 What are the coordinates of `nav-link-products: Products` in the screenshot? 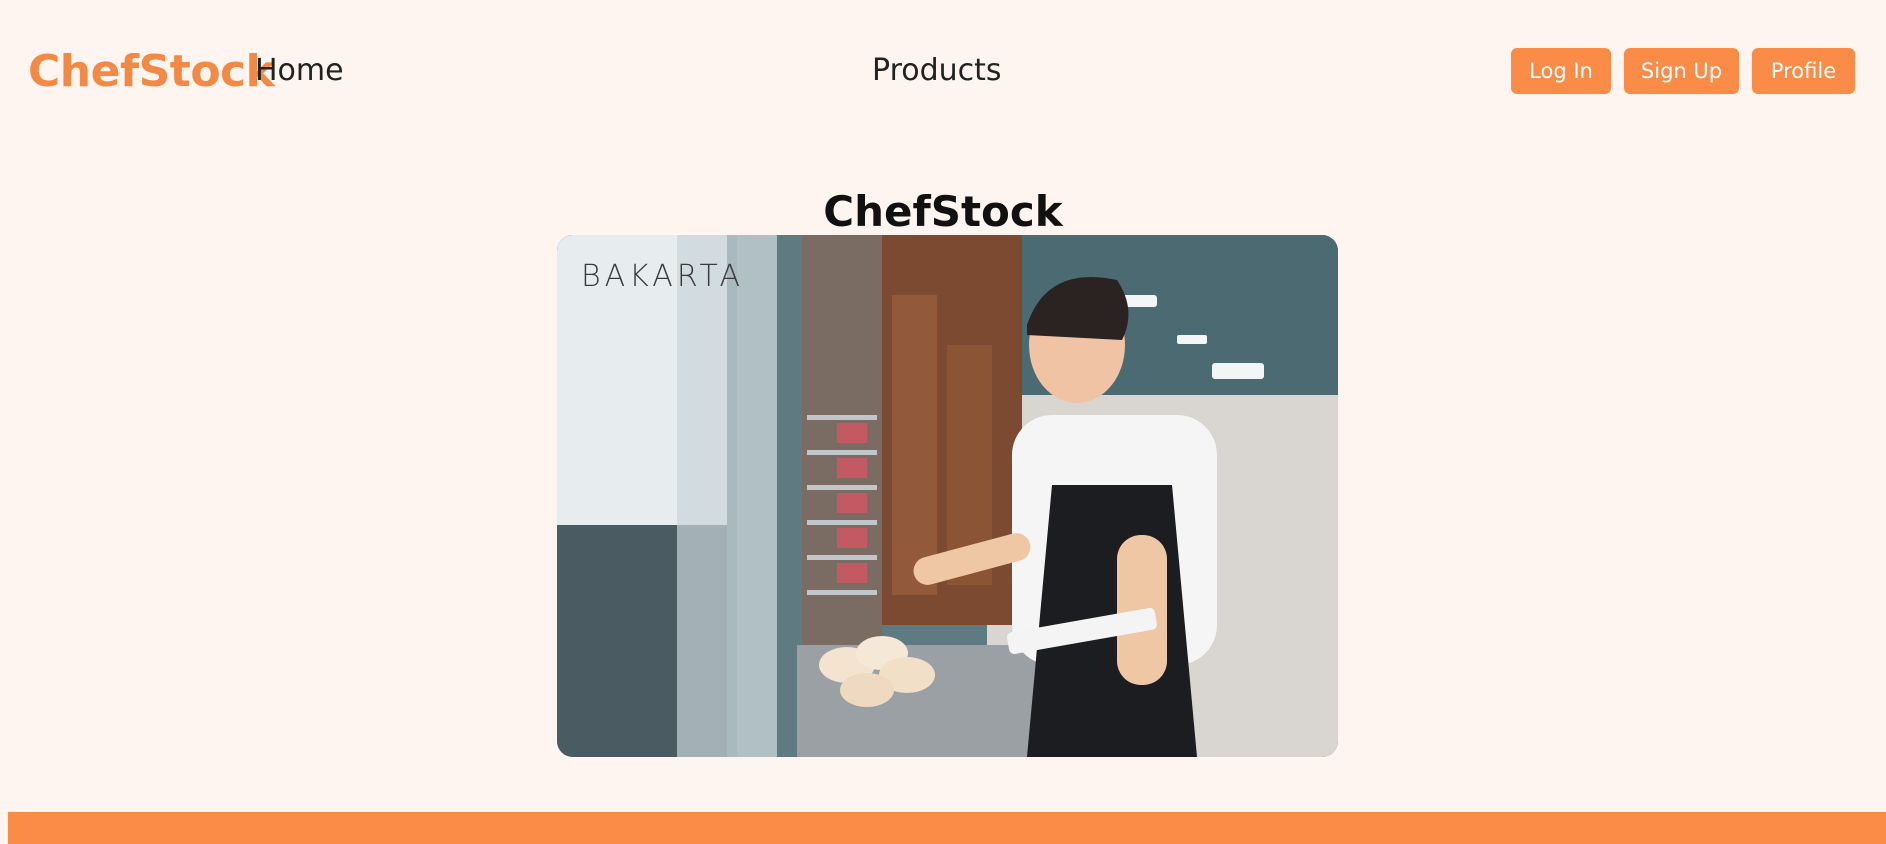 It's located at (937, 71).